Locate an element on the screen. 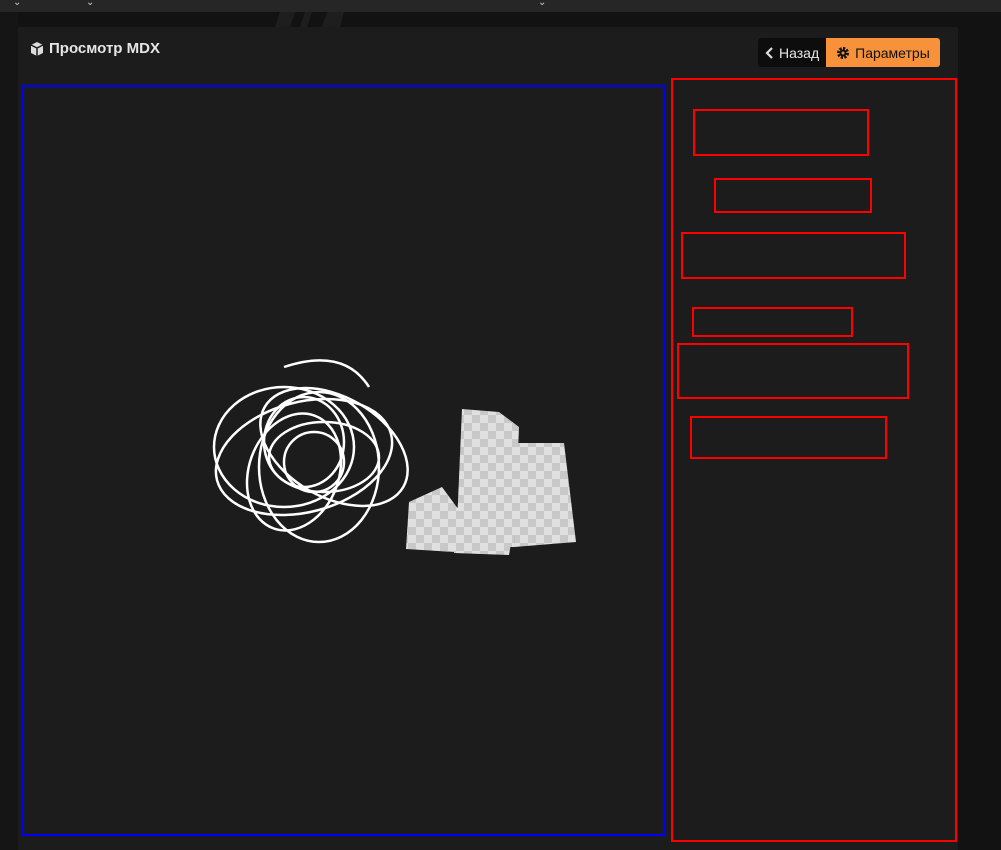 This screenshot has width=1001, height=850. particle-scribbles is located at coordinates (310, 451).